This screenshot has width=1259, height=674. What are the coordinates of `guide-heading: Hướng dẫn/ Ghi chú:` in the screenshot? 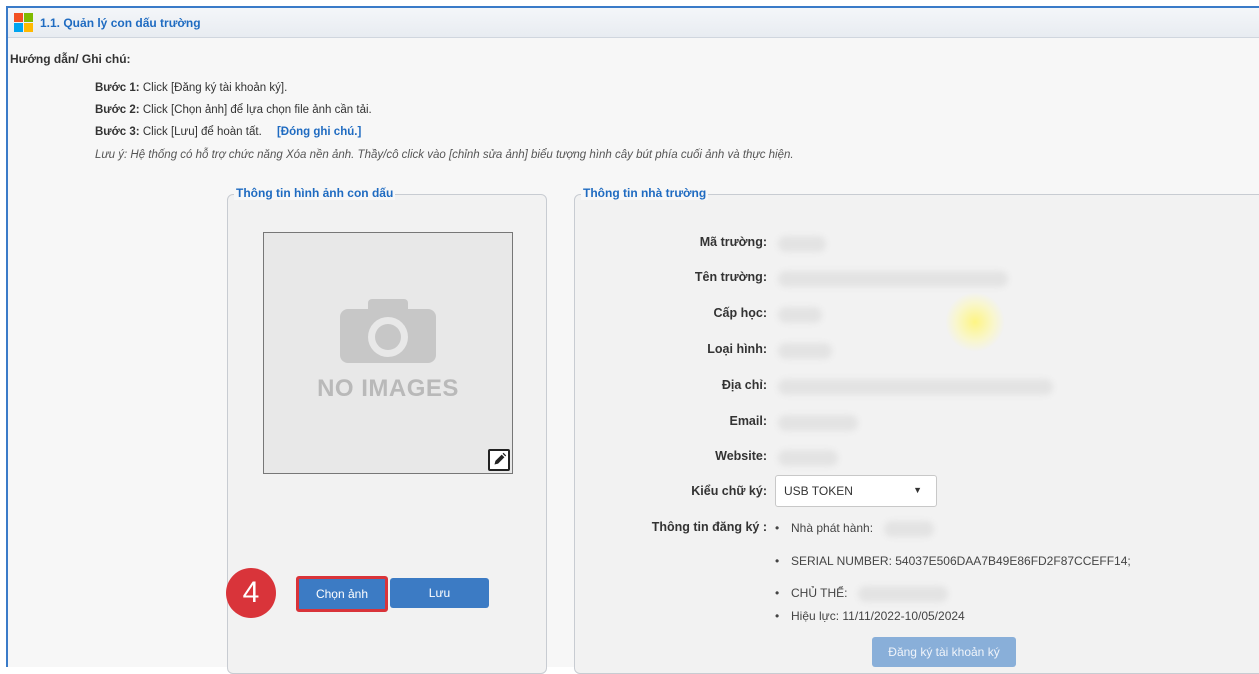 It's located at (70, 59).